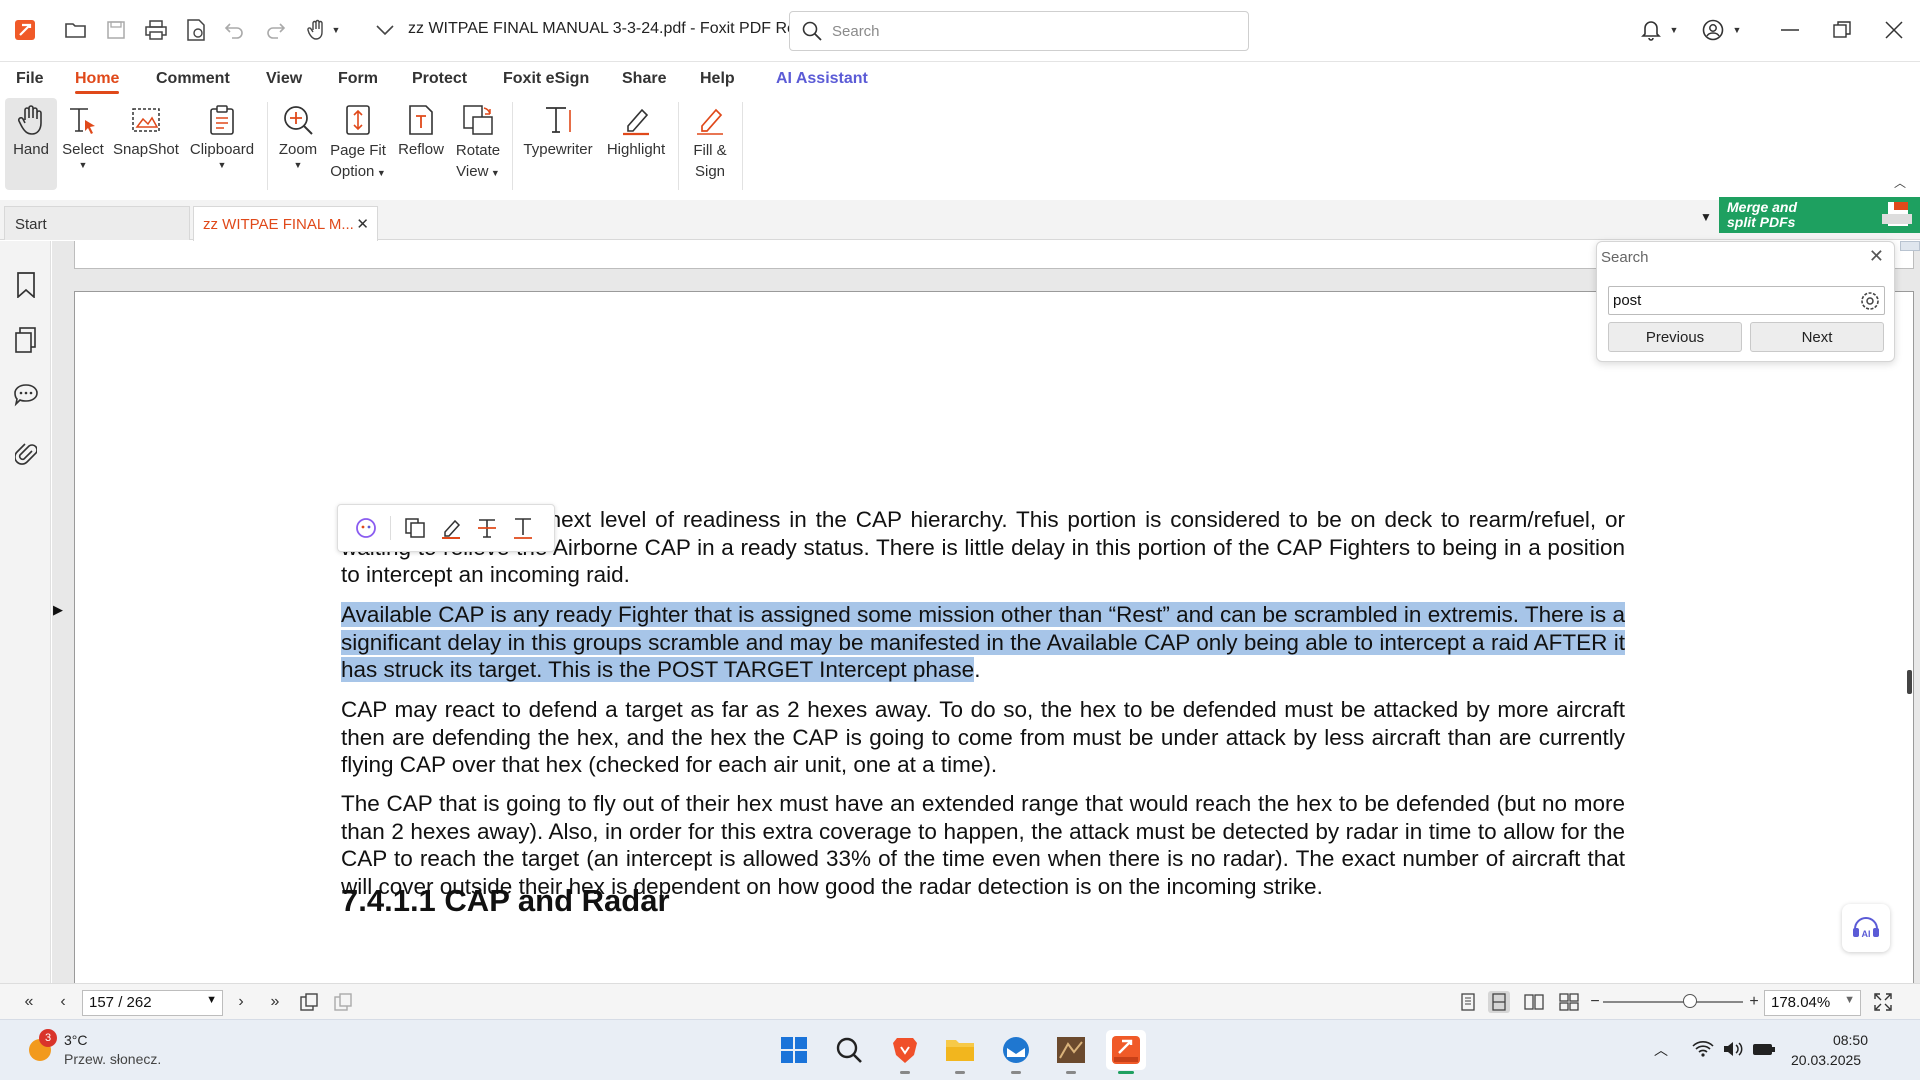  What do you see at coordinates (358, 79) in the screenshot?
I see `menu-tab-form: Form` at bounding box center [358, 79].